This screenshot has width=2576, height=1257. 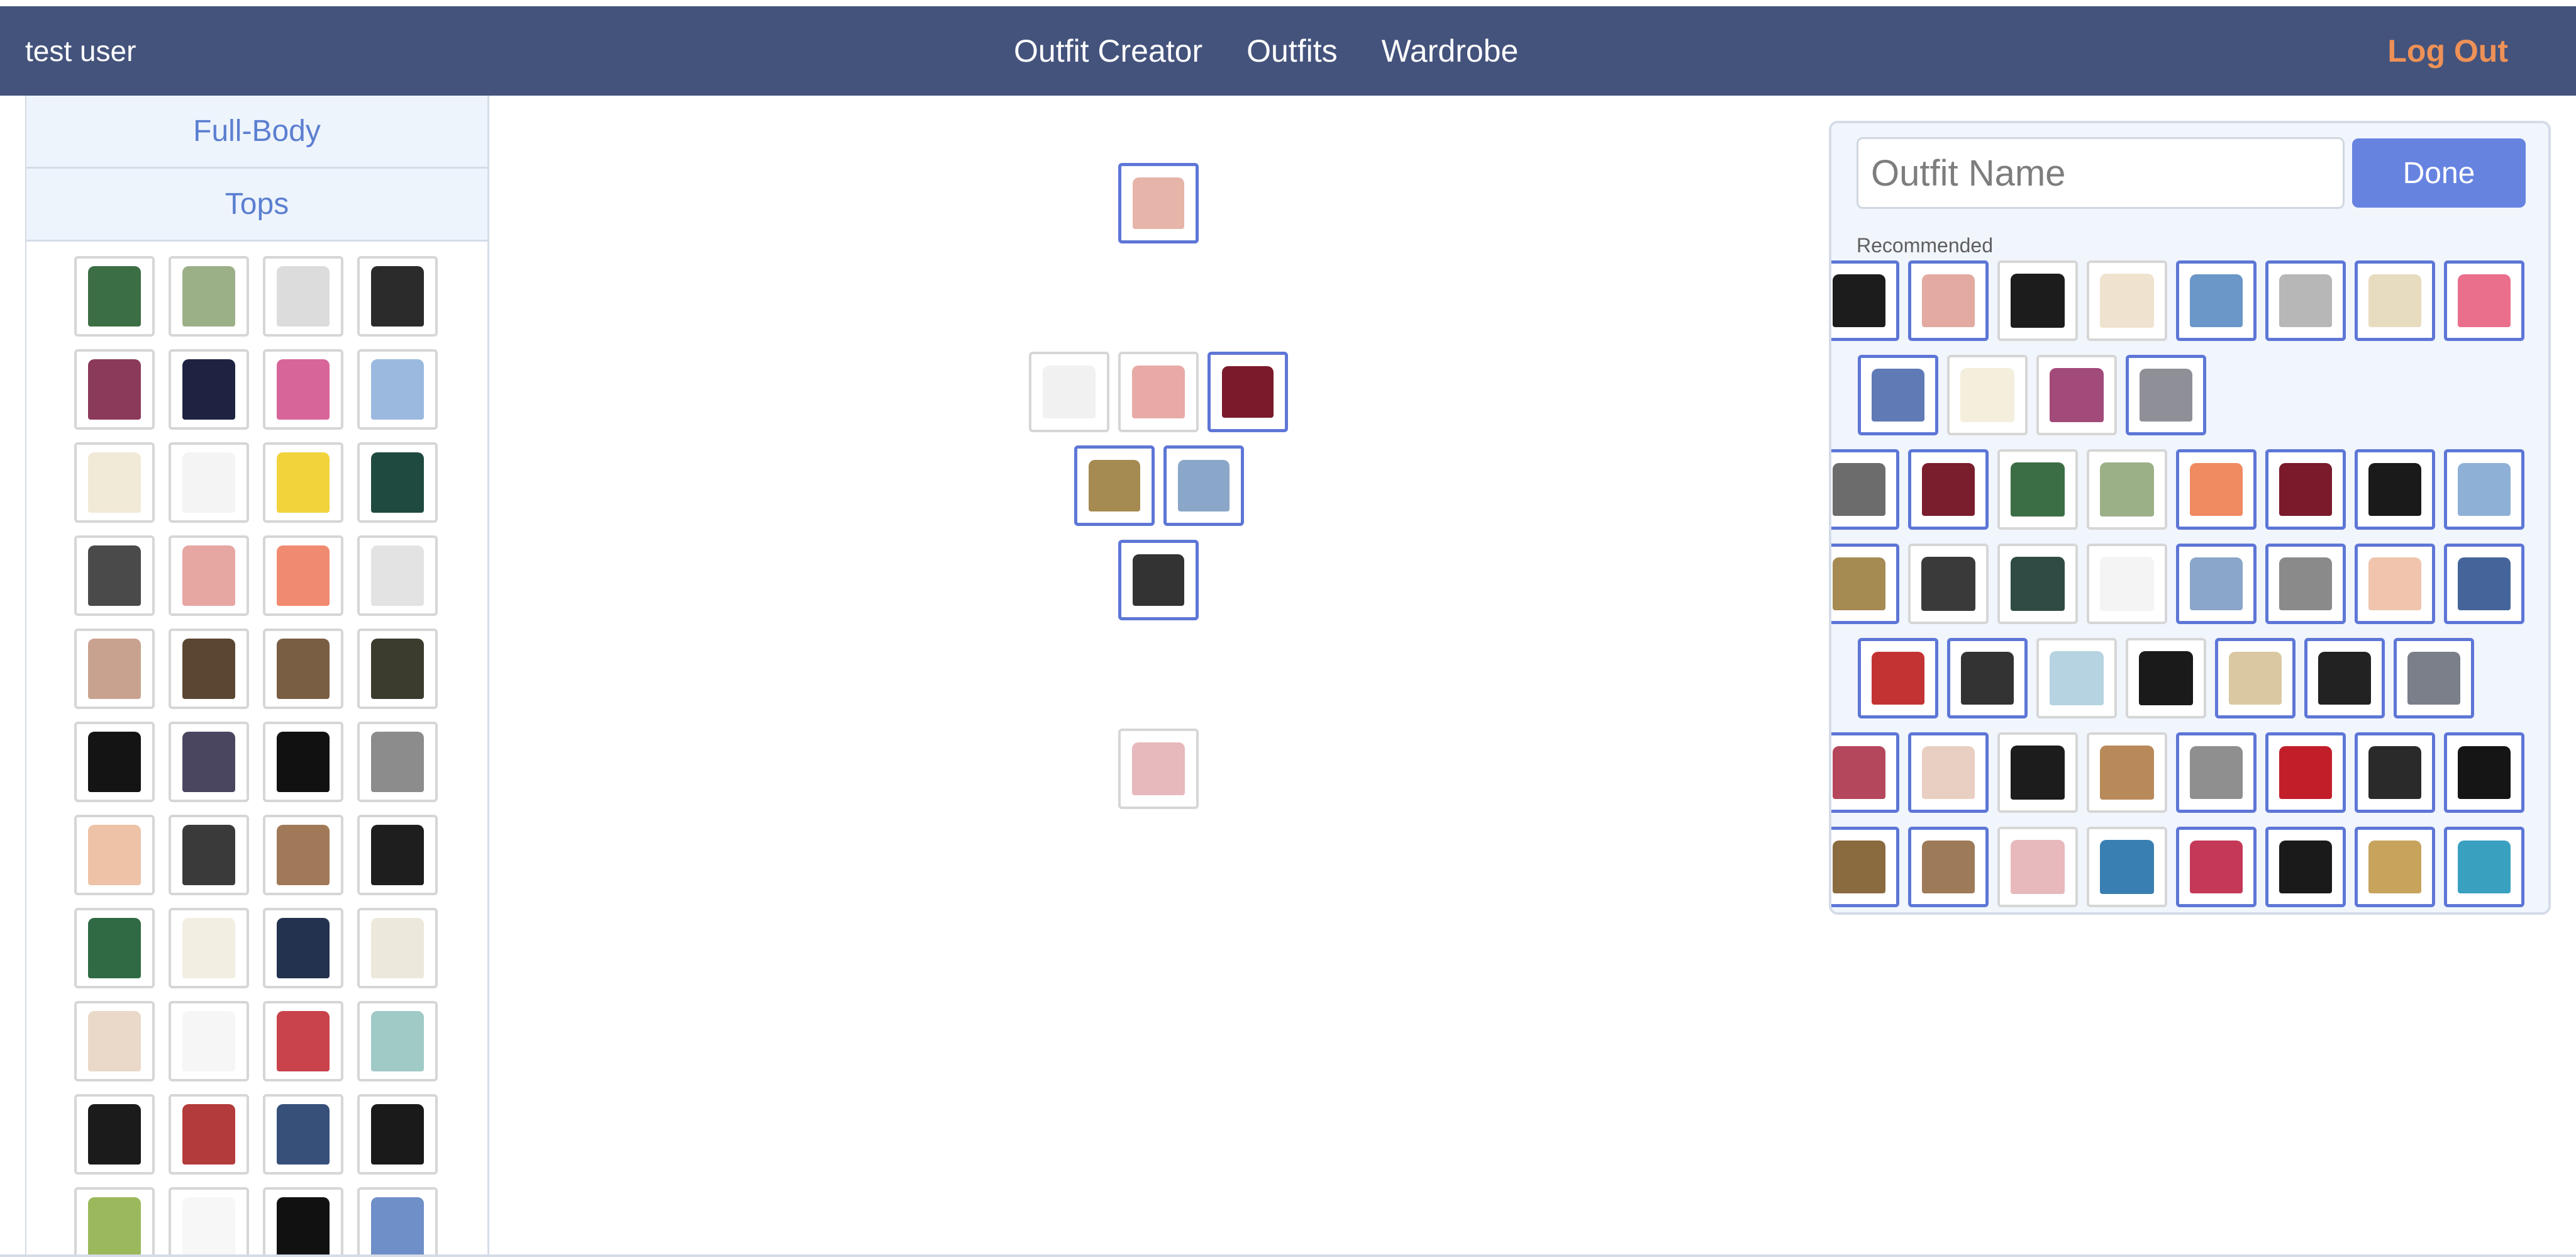 I want to click on nav-outfits: Outfits, so click(x=1291, y=51).